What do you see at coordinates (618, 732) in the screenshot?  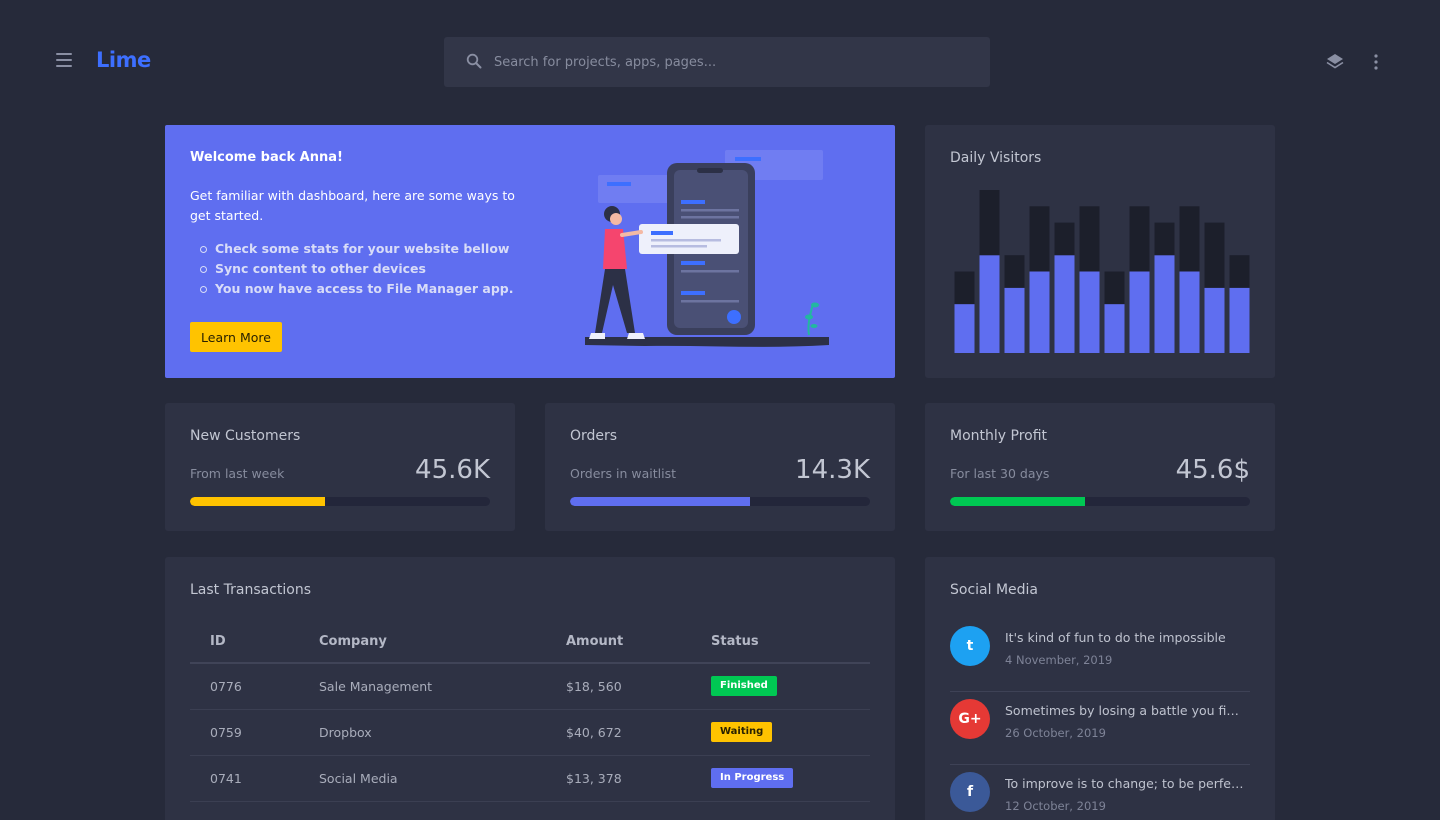 I see `cell-amount: $40, 672` at bounding box center [618, 732].